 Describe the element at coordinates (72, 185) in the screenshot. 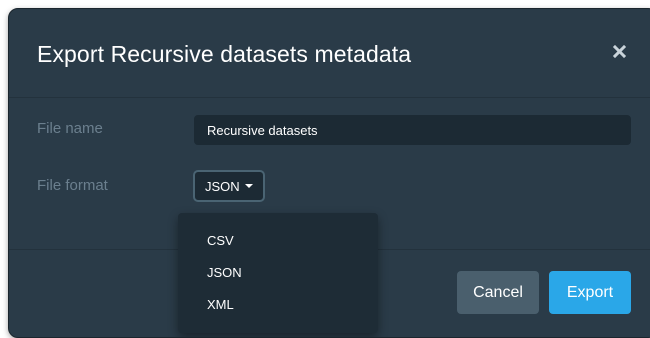

I see `file-format-label: File format` at that location.